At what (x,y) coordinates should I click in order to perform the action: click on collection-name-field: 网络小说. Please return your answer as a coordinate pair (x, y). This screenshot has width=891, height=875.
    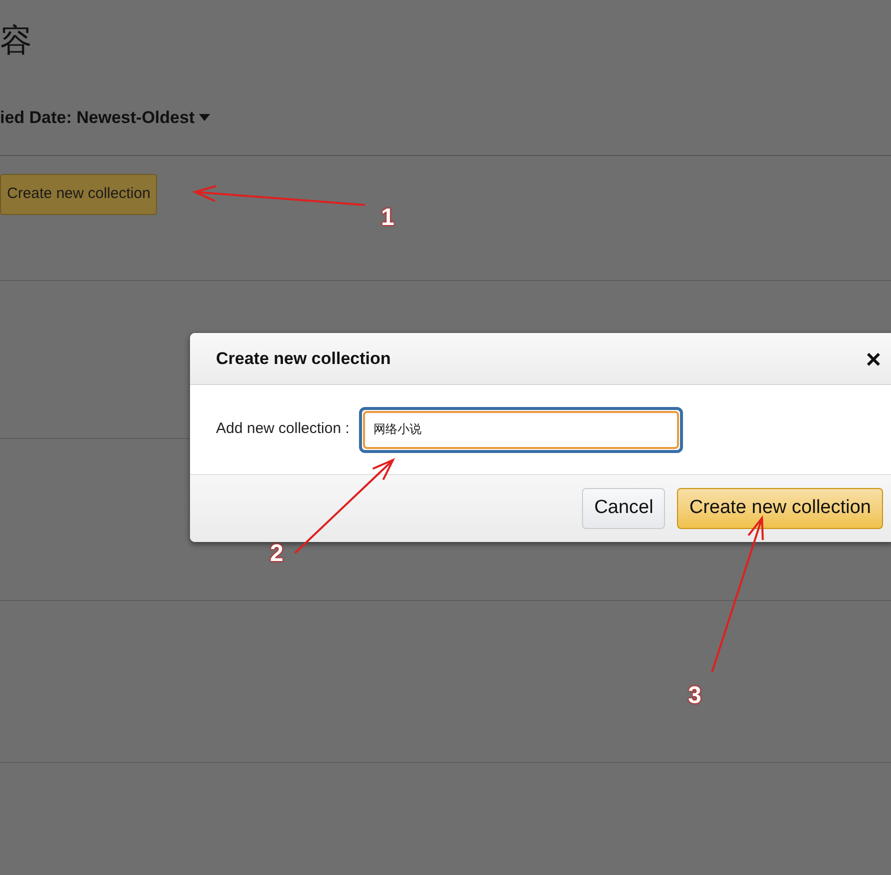
    Looking at the image, I should click on (521, 429).